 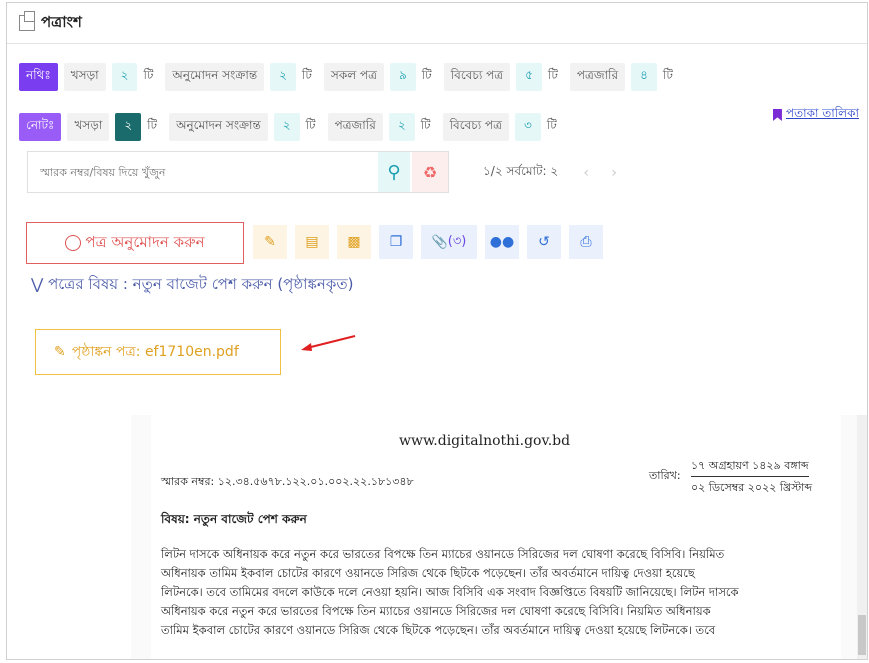 I want to click on filter-count: ৫, so click(x=529, y=77).